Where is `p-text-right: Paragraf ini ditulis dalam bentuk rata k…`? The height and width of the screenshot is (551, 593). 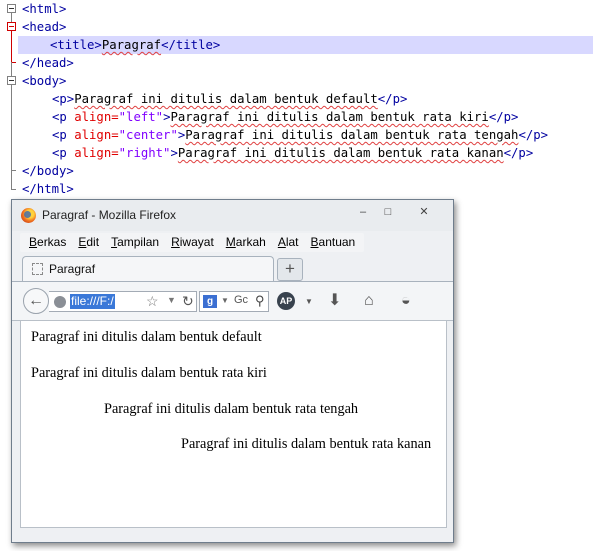
p-text-right: Paragraf ini ditulis dalam bentuk rata k… is located at coordinates (340, 153).